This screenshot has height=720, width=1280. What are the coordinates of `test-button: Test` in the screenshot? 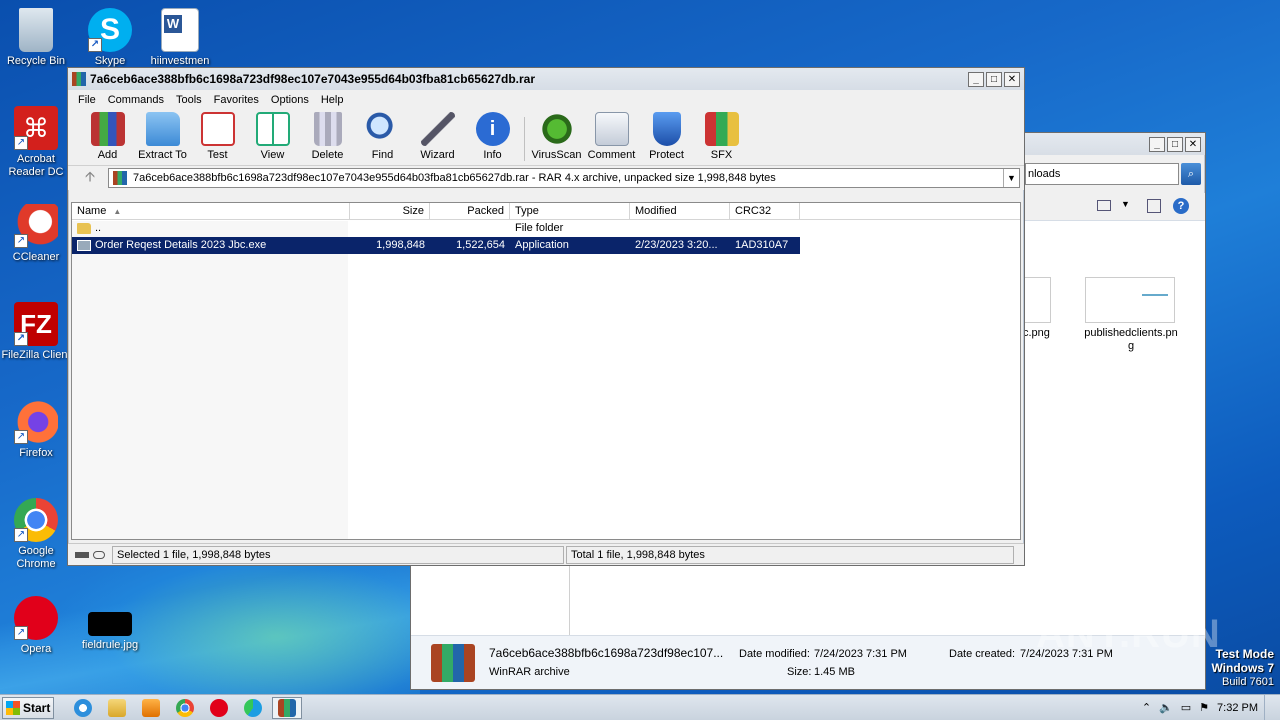 It's located at (217, 138).